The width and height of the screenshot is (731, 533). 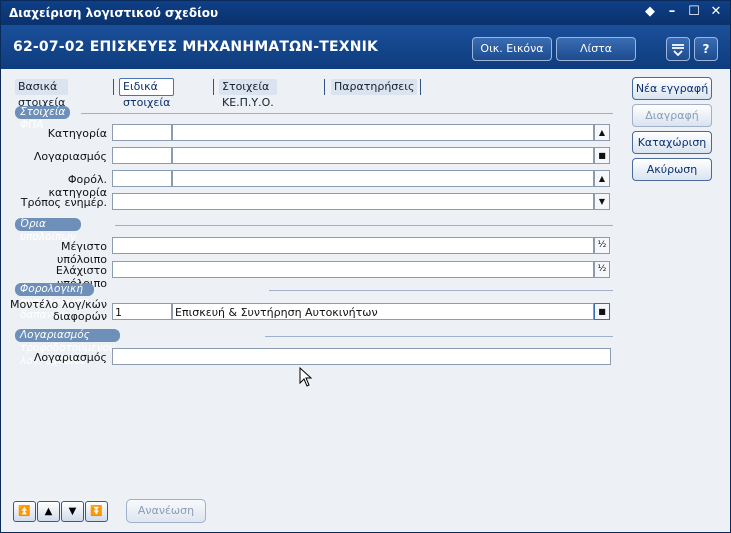 What do you see at coordinates (672, 12) in the screenshot?
I see `minimize-icon: –` at bounding box center [672, 12].